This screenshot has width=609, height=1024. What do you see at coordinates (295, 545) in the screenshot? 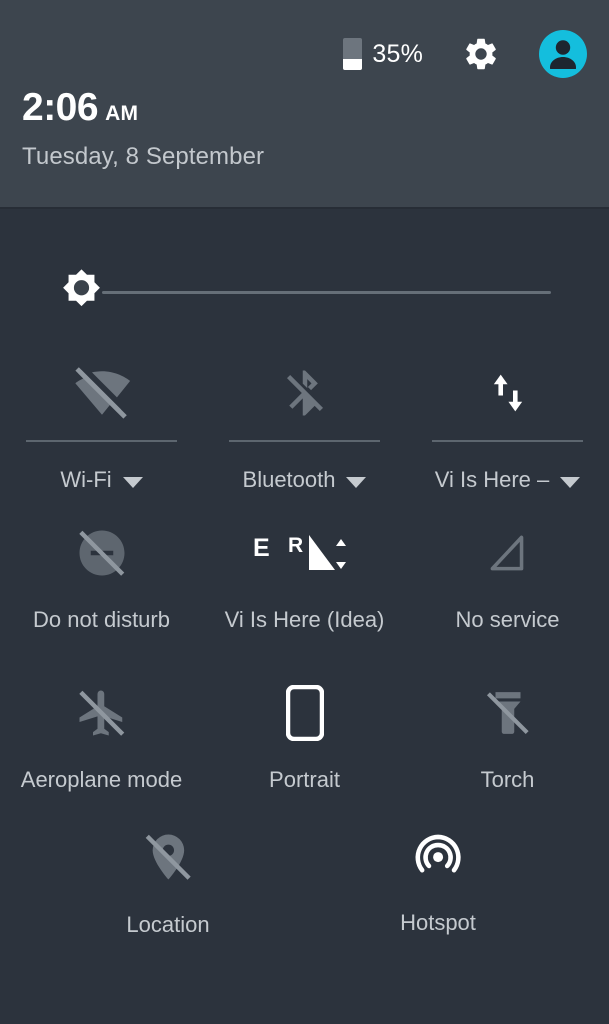
I see `roaming-label: R` at bounding box center [295, 545].